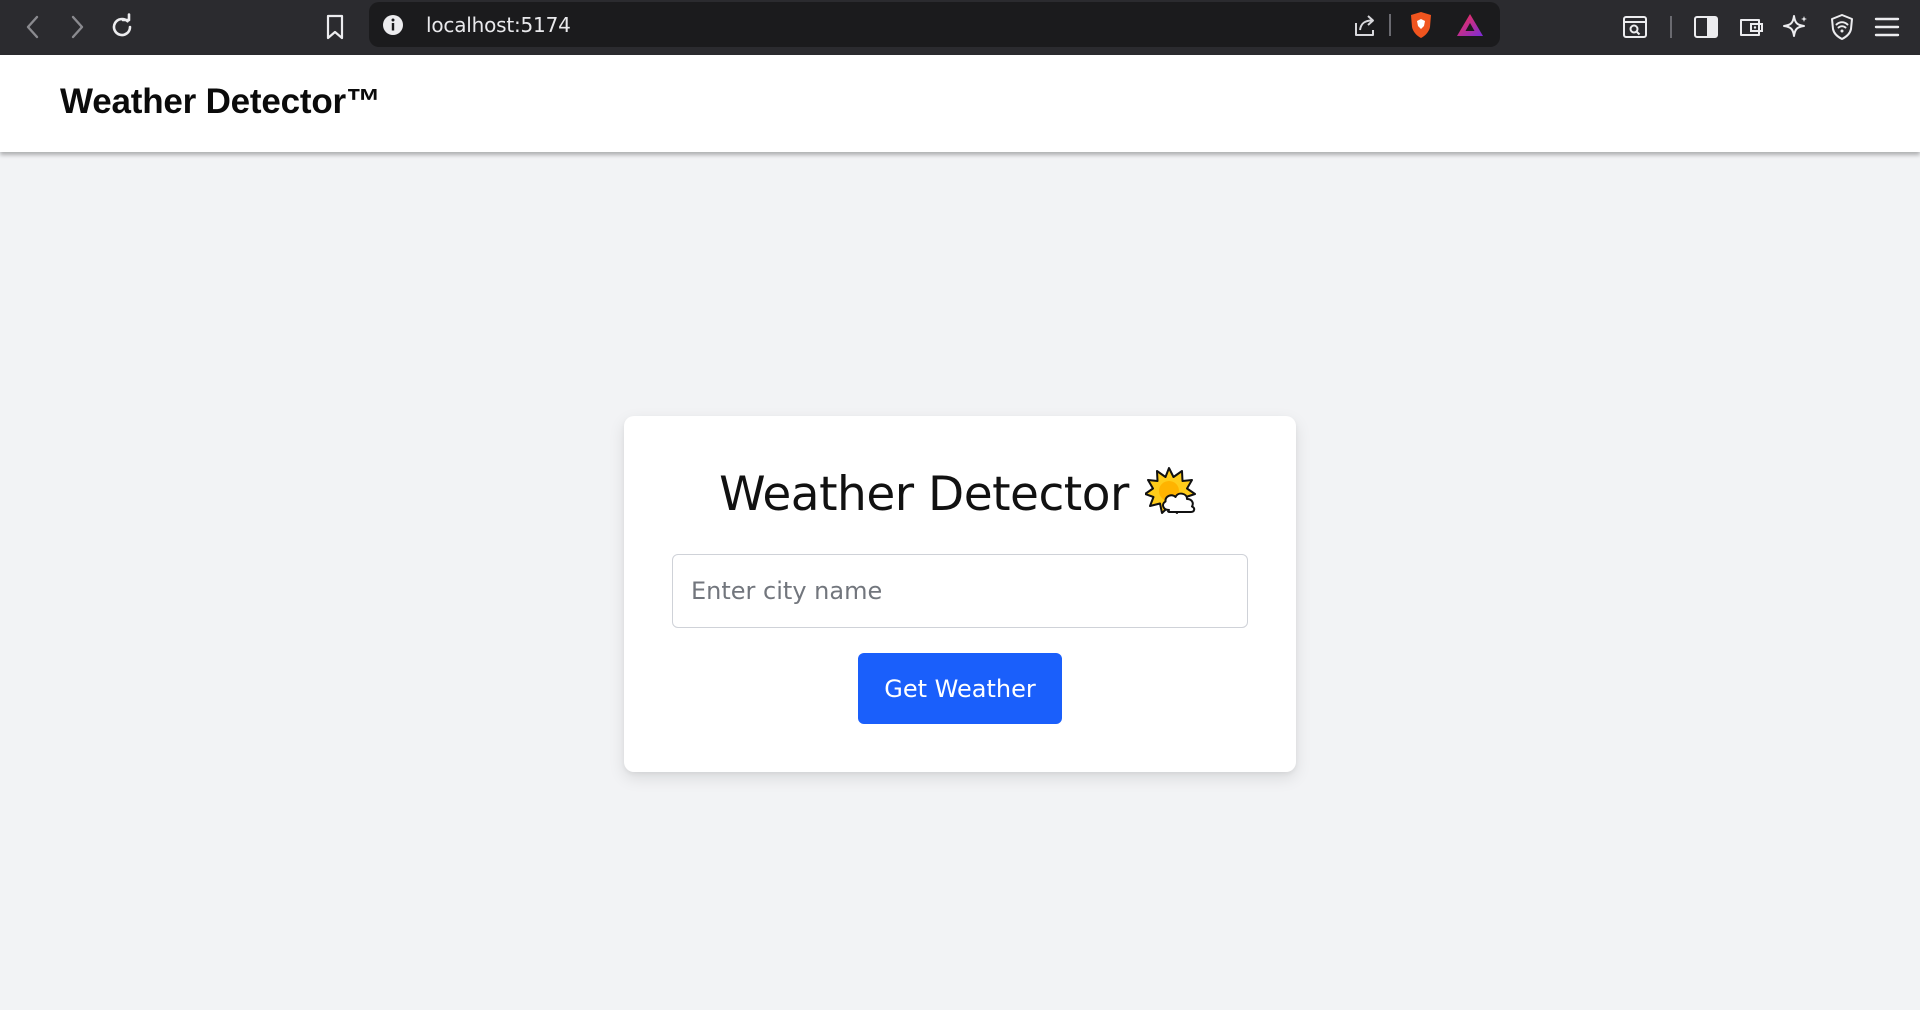 Image resolution: width=1920 pixels, height=1010 pixels. Describe the element at coordinates (1671, 27) in the screenshot. I see `toolbar-separator` at that location.